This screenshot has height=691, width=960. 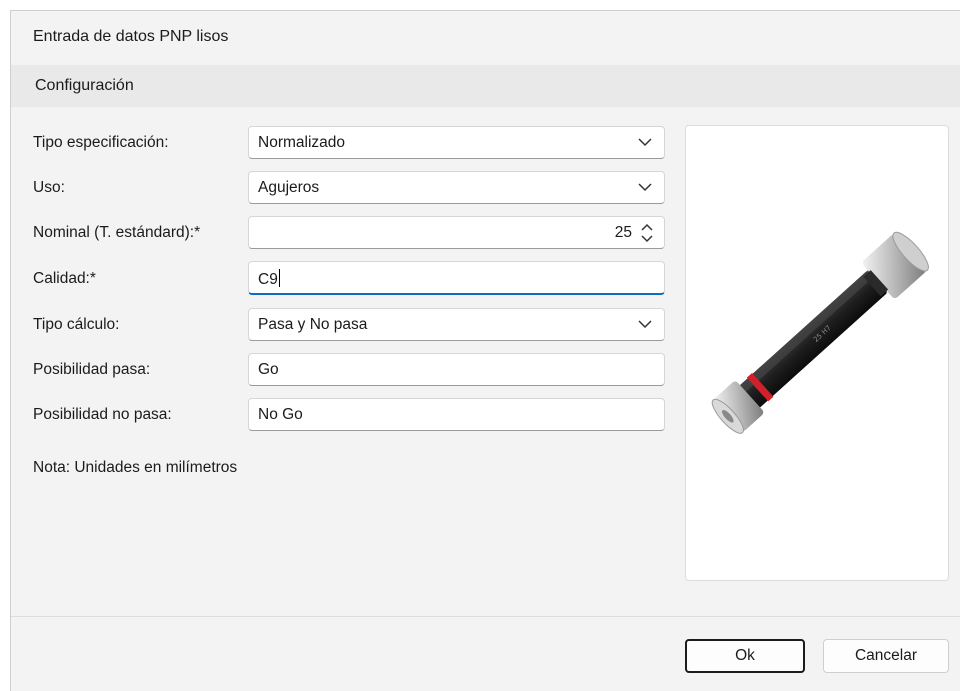 What do you see at coordinates (117, 232) in the screenshot?
I see `nominal-label: Nominal (T. estándard):*` at bounding box center [117, 232].